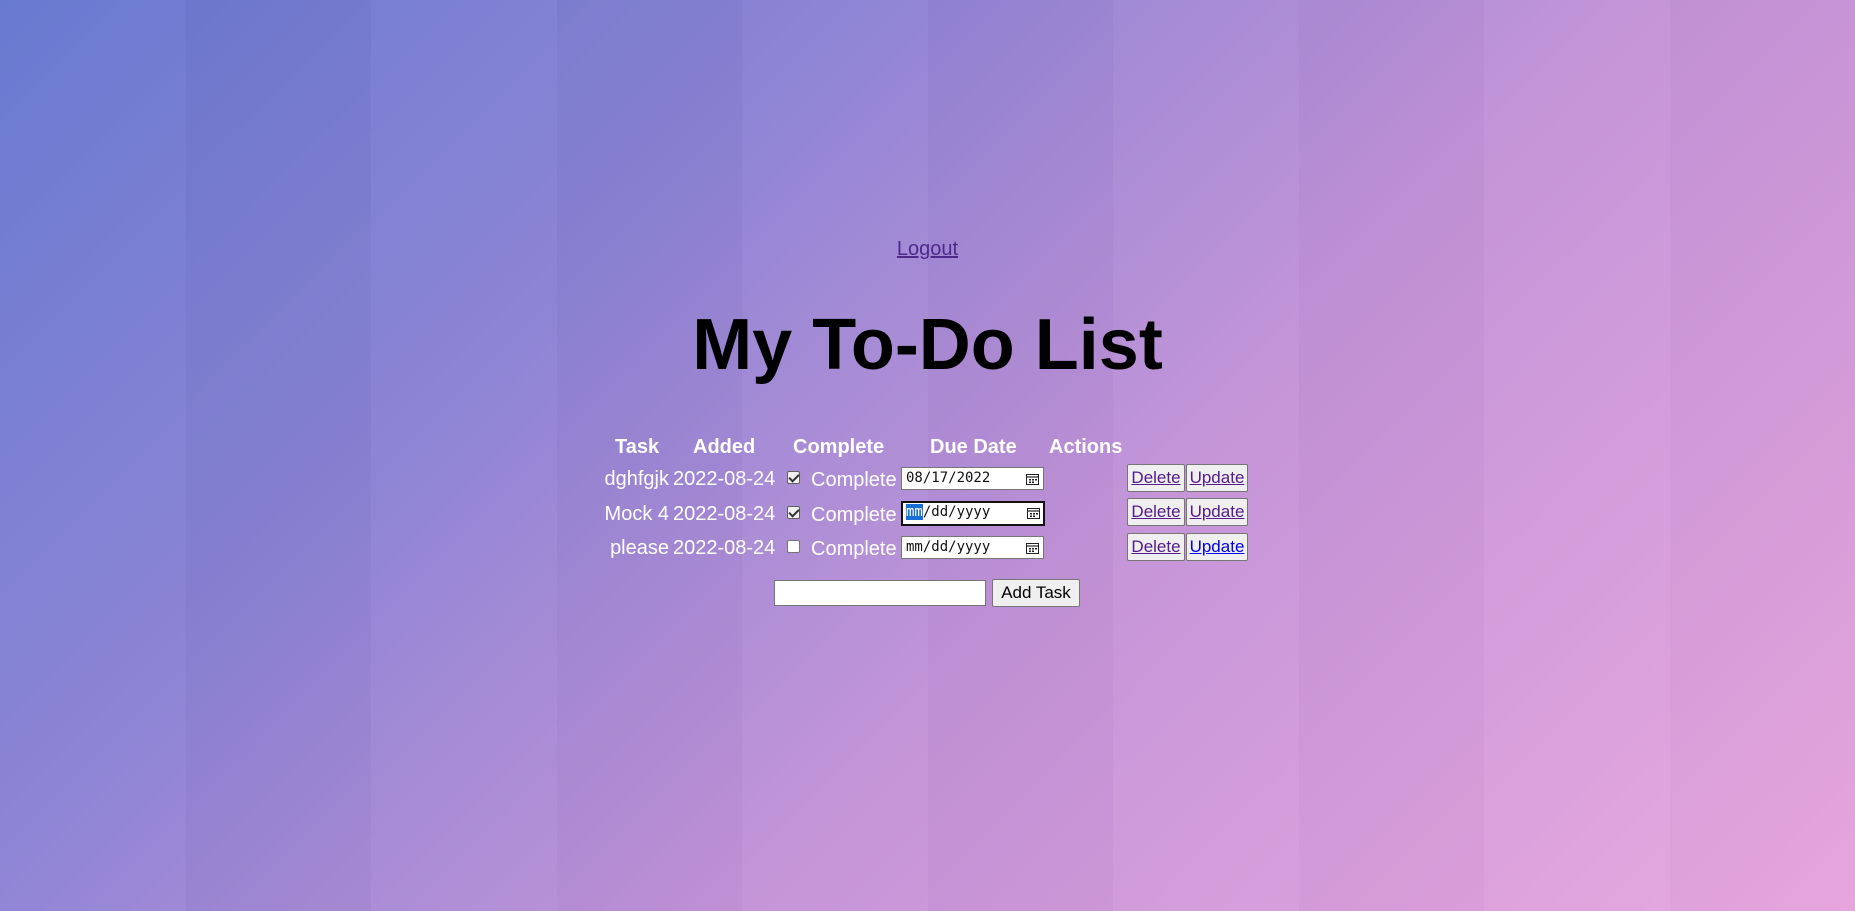 This screenshot has height=911, width=1855. What do you see at coordinates (1036, 593) in the screenshot?
I see `add-task-button: Add Task` at bounding box center [1036, 593].